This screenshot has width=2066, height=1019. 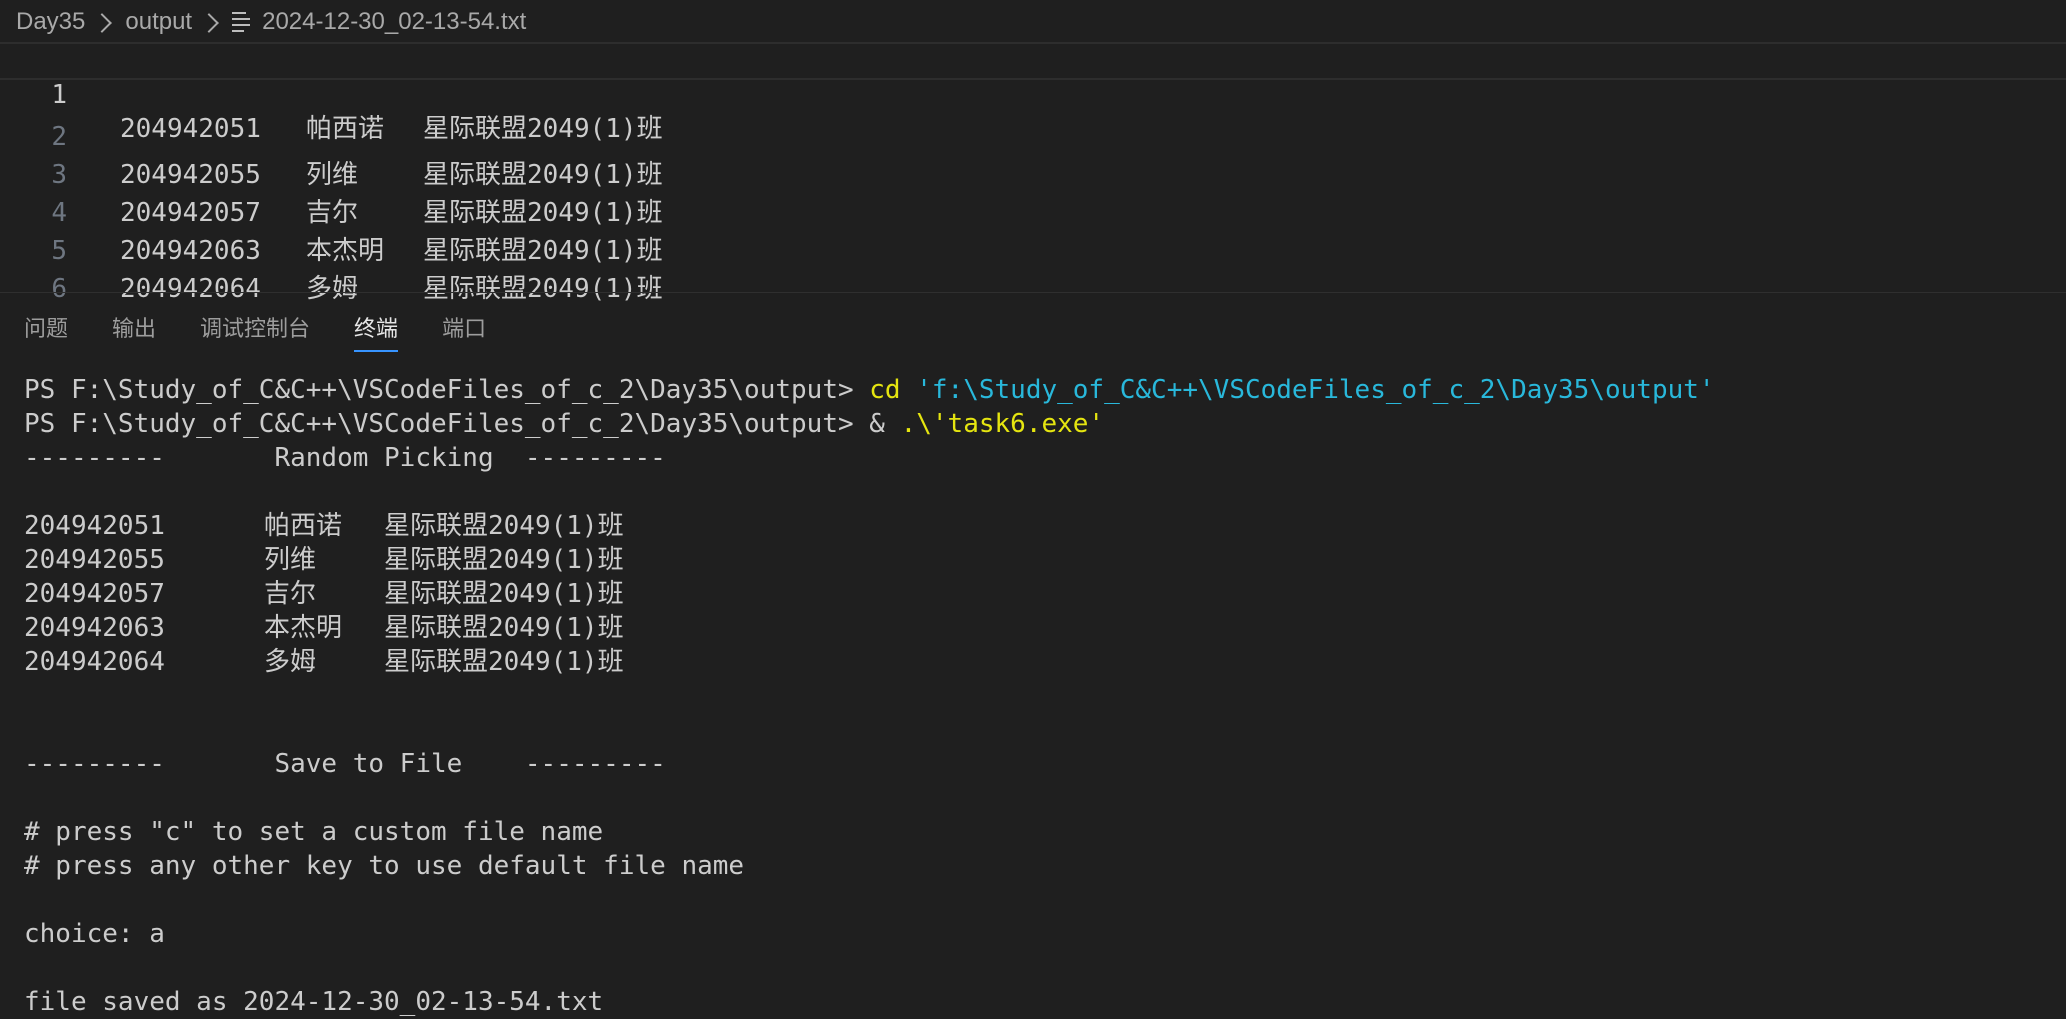 I want to click on editor-line: 5 204942064 多姆 星际联盟2049(1)班, so click(x=1033, y=249).